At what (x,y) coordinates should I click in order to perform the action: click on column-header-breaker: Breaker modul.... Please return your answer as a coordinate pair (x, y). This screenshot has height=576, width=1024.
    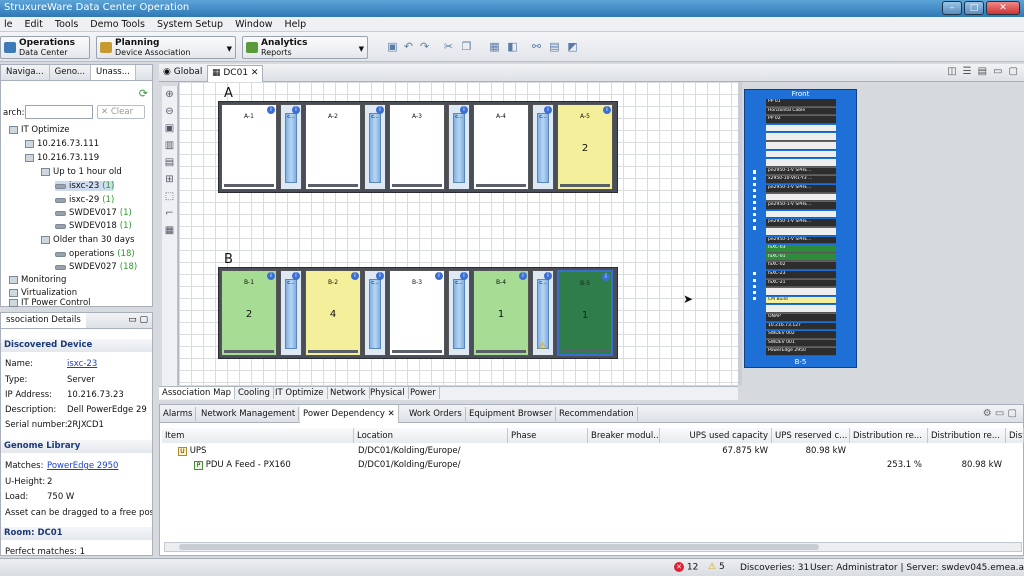
    Looking at the image, I should click on (624, 435).